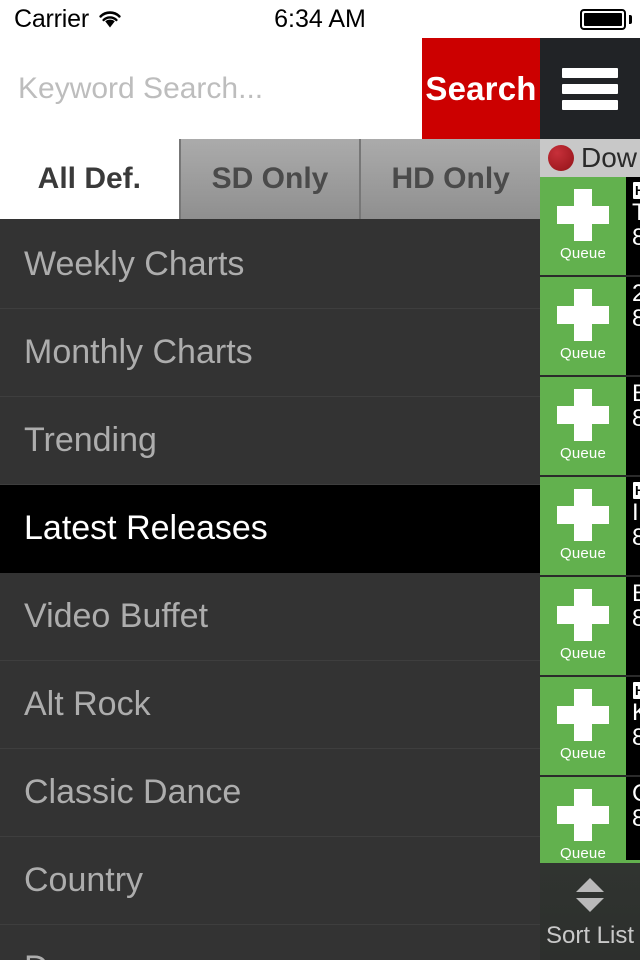  I want to click on menu-item-latest-releases: Latest Releases, so click(270, 529).